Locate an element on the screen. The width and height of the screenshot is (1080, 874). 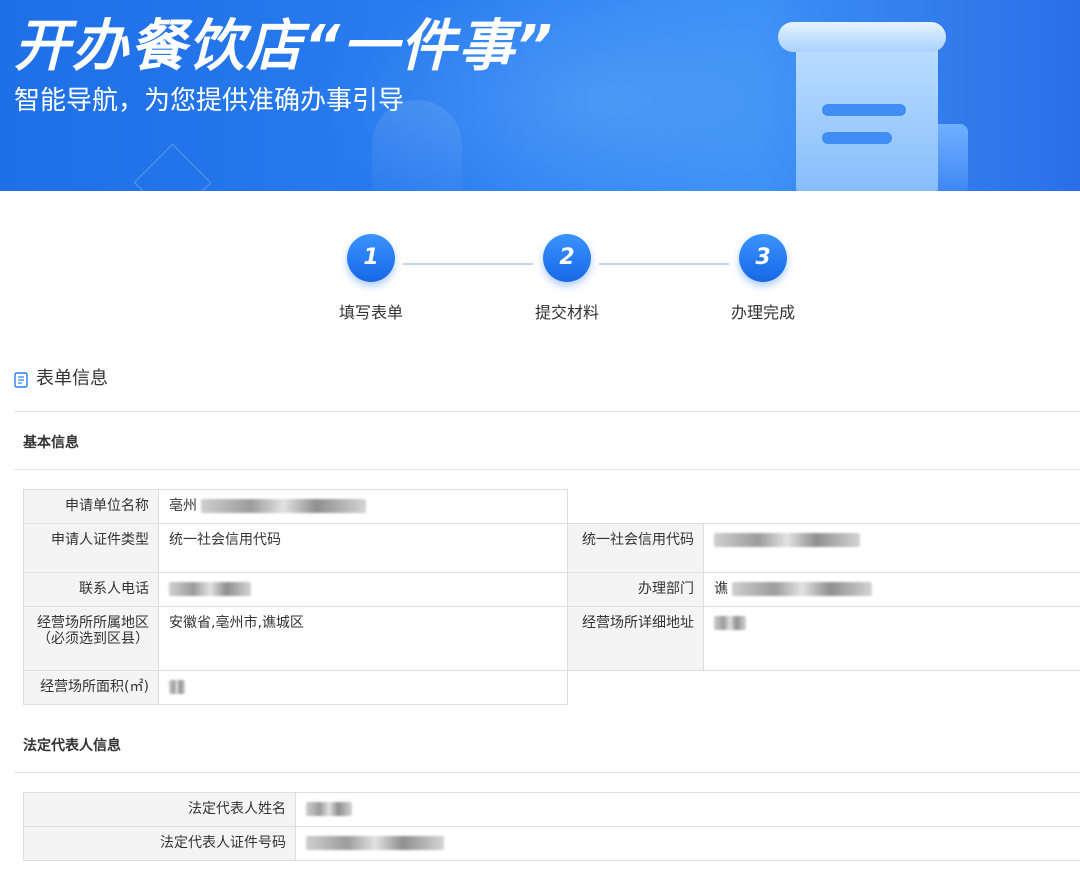
id-type-value: 统一社会信用代码 is located at coordinates (363, 548).